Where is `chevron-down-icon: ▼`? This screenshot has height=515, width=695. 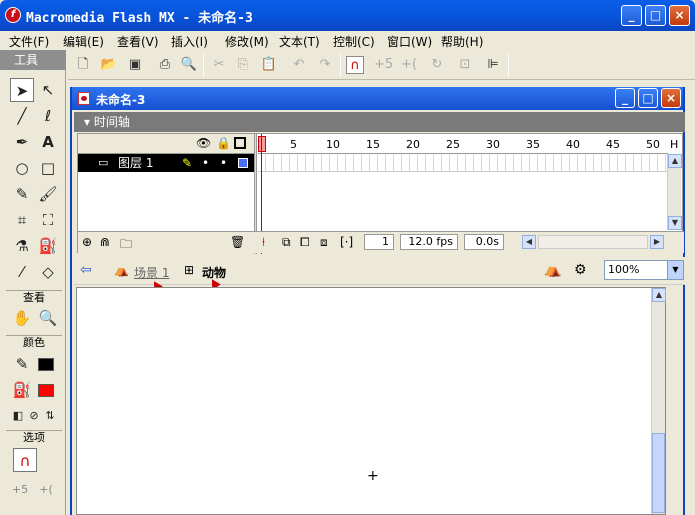
chevron-down-icon: ▼ is located at coordinates (675, 270).